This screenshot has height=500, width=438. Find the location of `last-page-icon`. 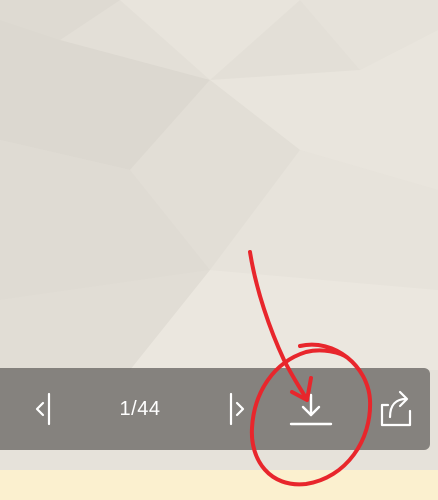

last-page-icon is located at coordinates (237, 409).